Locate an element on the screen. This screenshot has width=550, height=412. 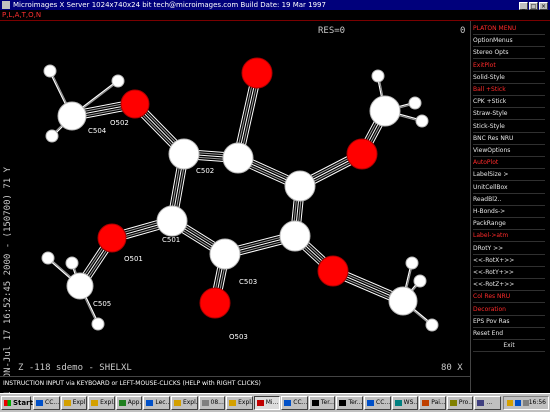
close-icon: × is located at coordinates (543, 6).